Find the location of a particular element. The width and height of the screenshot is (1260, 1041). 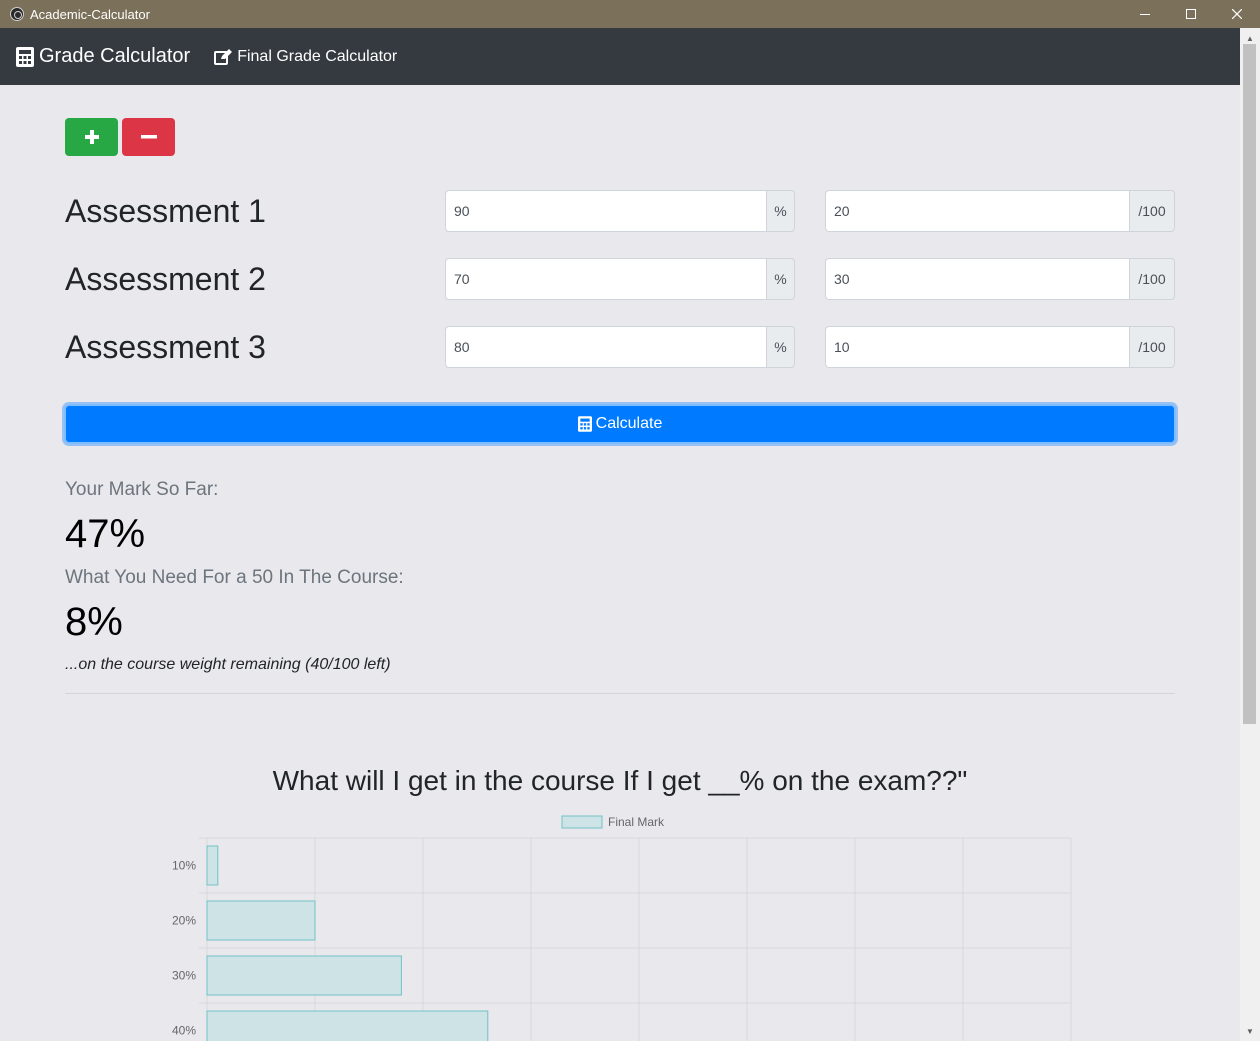

app-icon is located at coordinates (17, 14).